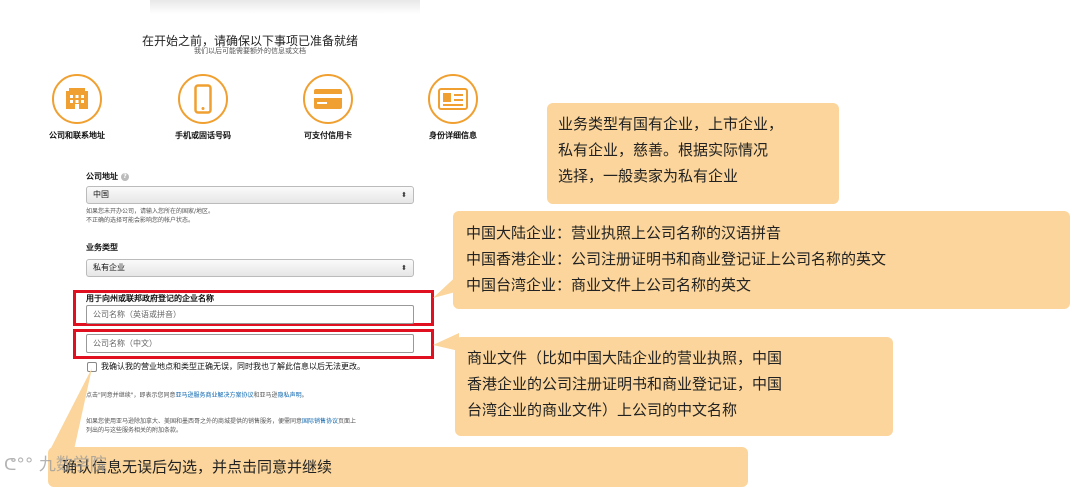 The image size is (1074, 491). I want to click on requirement-address: 公司和联系地址, so click(77, 107).